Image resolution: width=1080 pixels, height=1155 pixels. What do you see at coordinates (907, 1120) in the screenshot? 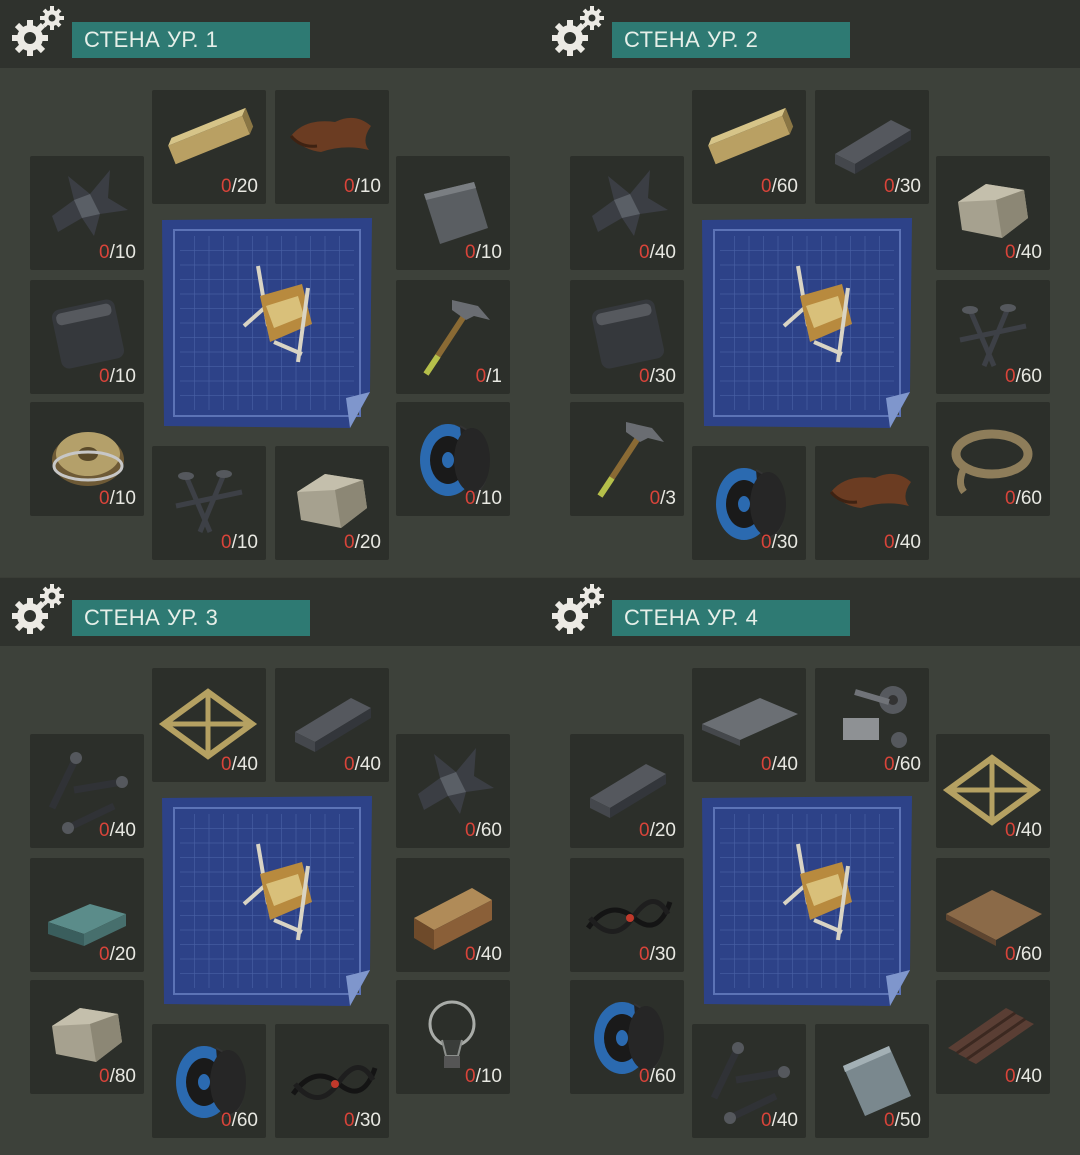
I see `need-count: /50` at bounding box center [907, 1120].